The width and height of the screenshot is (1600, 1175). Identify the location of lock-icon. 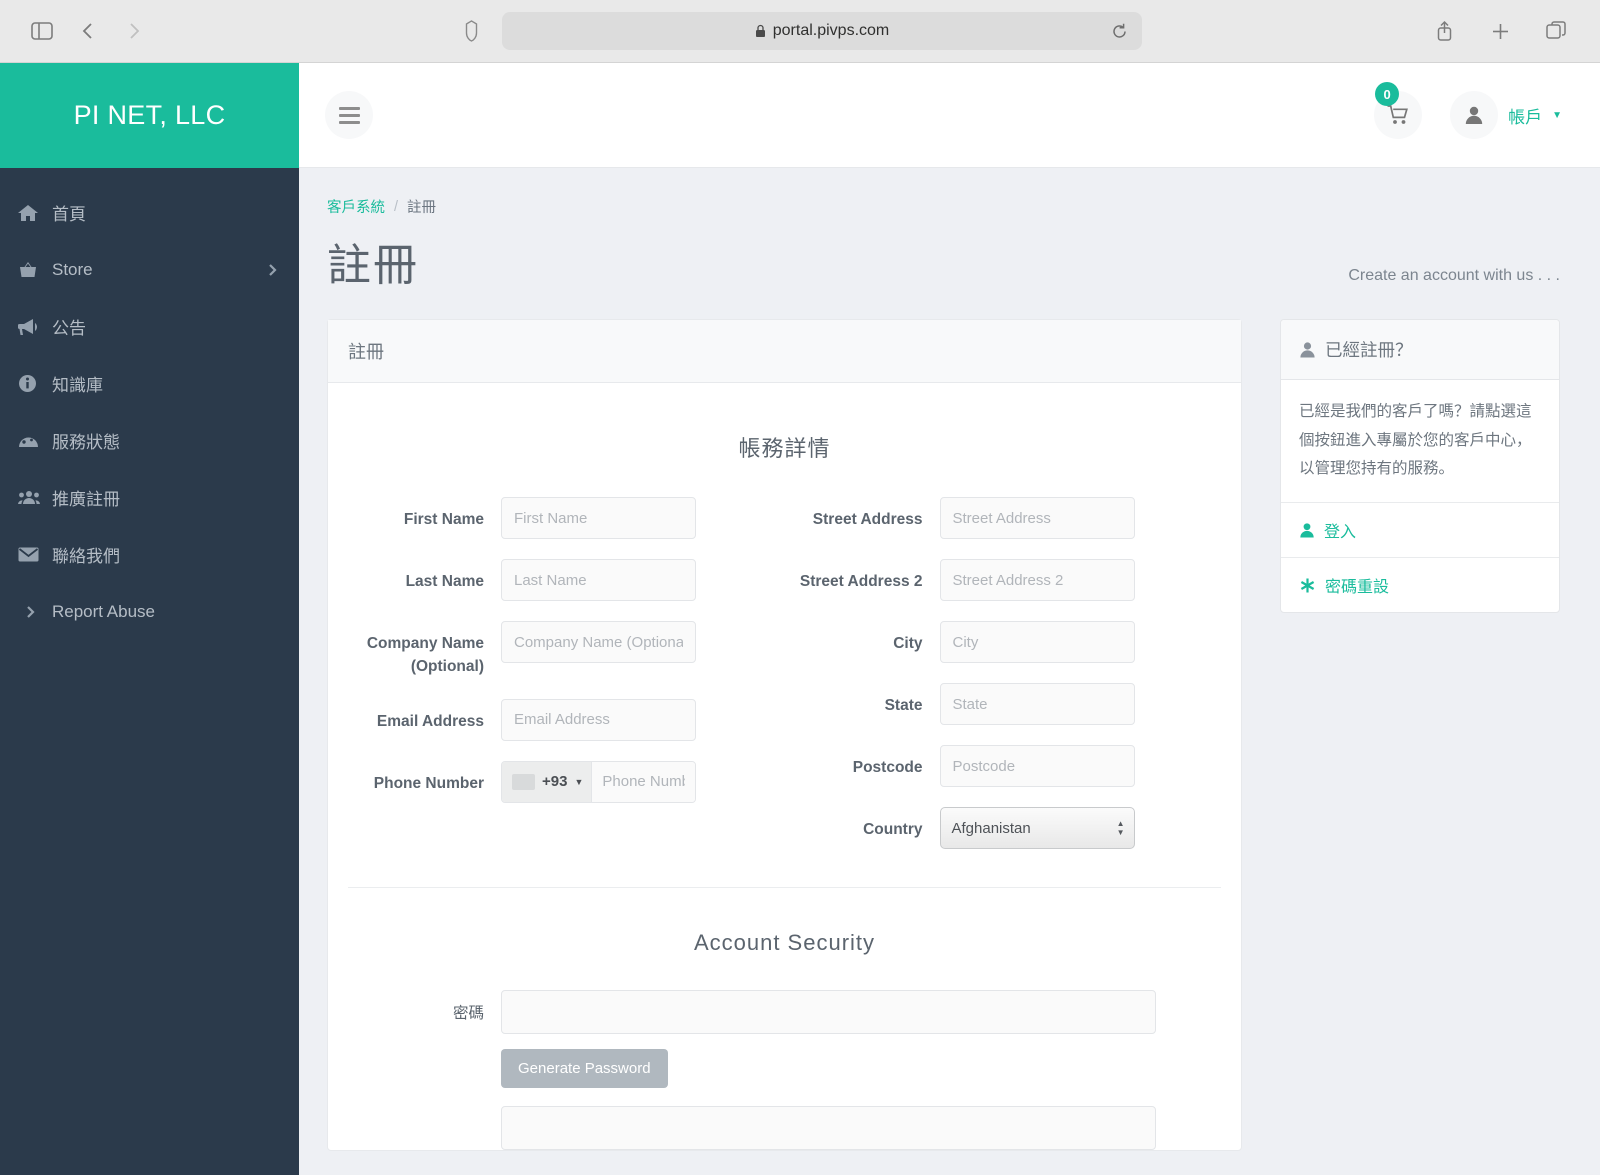
(760, 31).